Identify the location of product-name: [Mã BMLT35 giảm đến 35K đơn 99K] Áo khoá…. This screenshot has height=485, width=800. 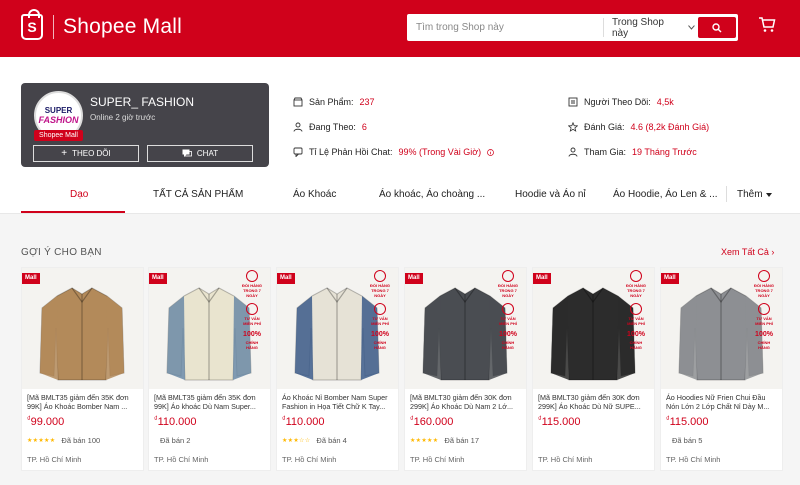
(210, 402).